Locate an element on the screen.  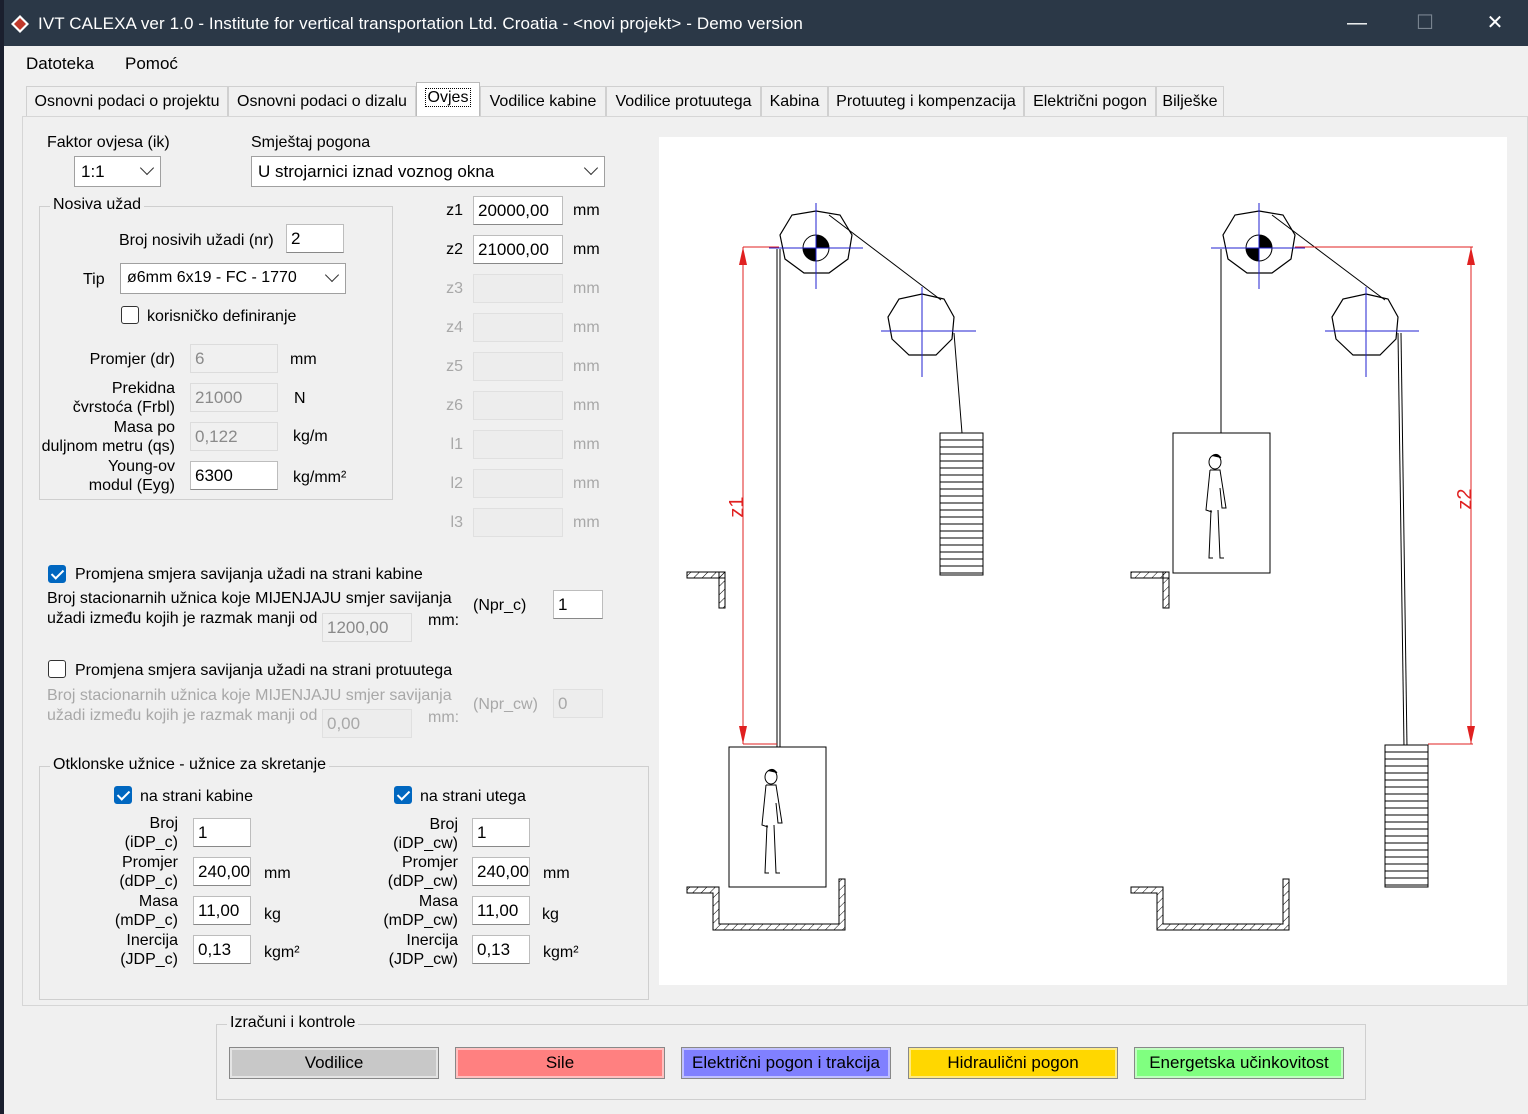
deflector-sheave-right is located at coordinates (1365, 324).